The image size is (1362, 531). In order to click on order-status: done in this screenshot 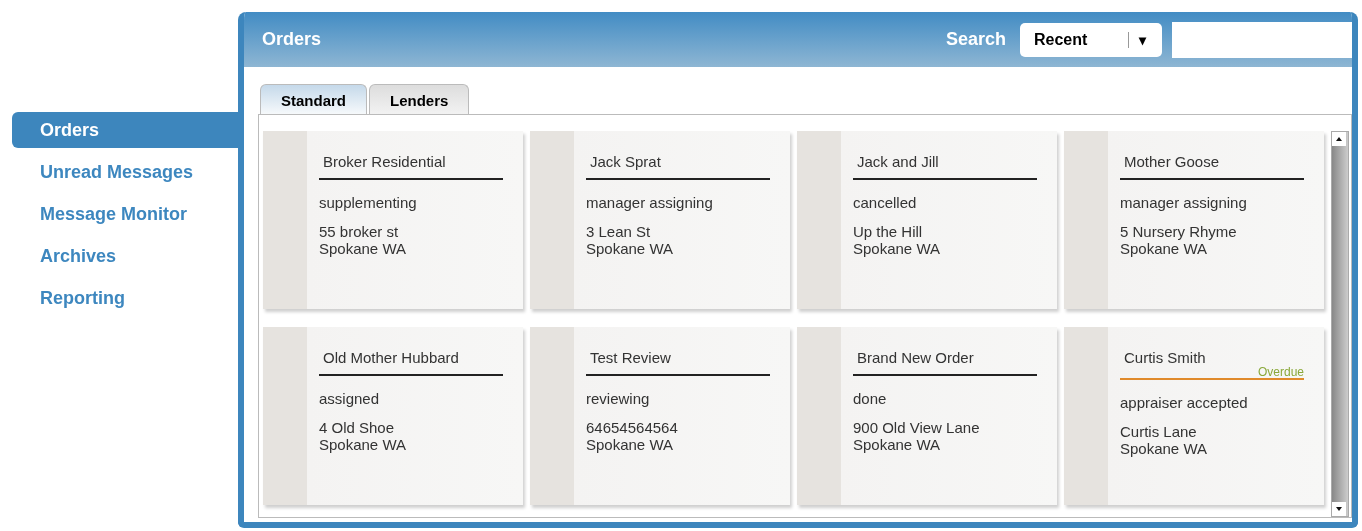, I will do `click(870, 398)`.